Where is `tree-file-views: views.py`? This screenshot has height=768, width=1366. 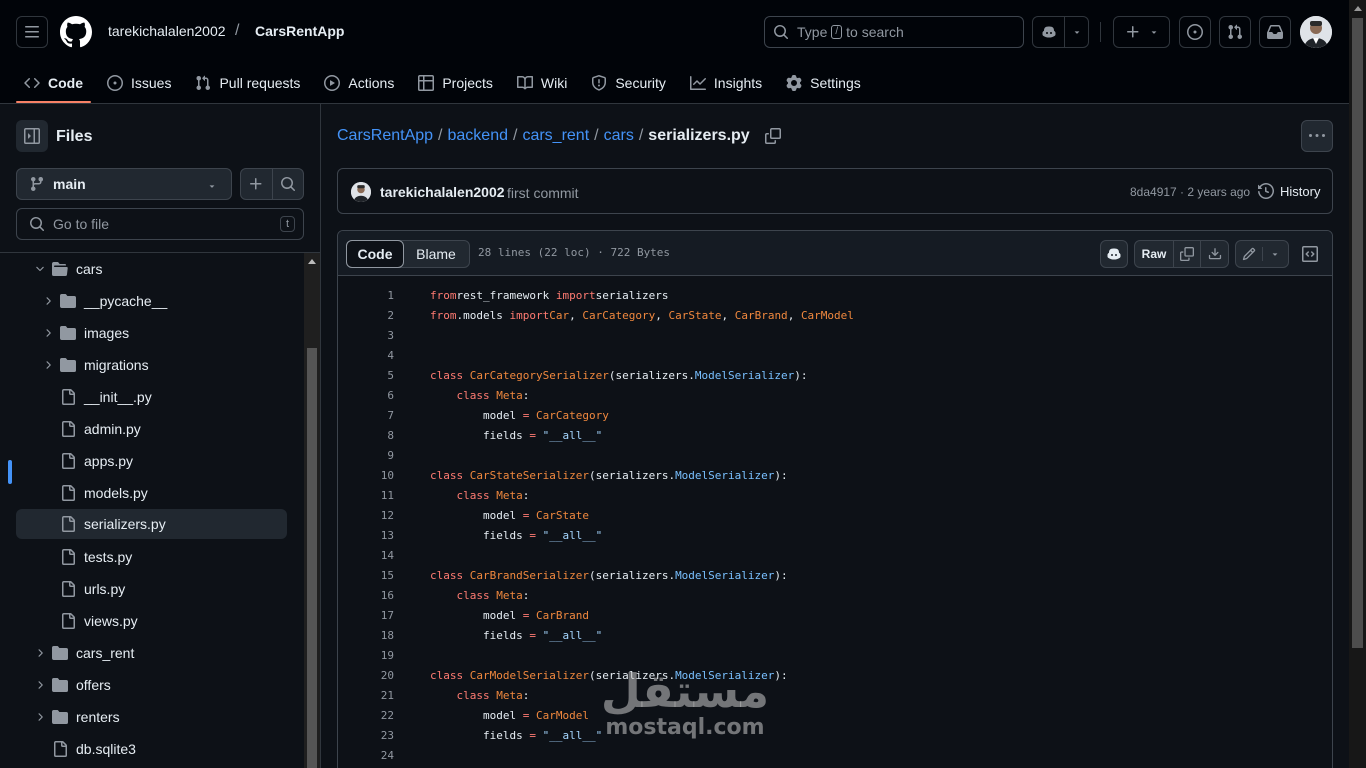 tree-file-views: views.py is located at coordinates (151, 621).